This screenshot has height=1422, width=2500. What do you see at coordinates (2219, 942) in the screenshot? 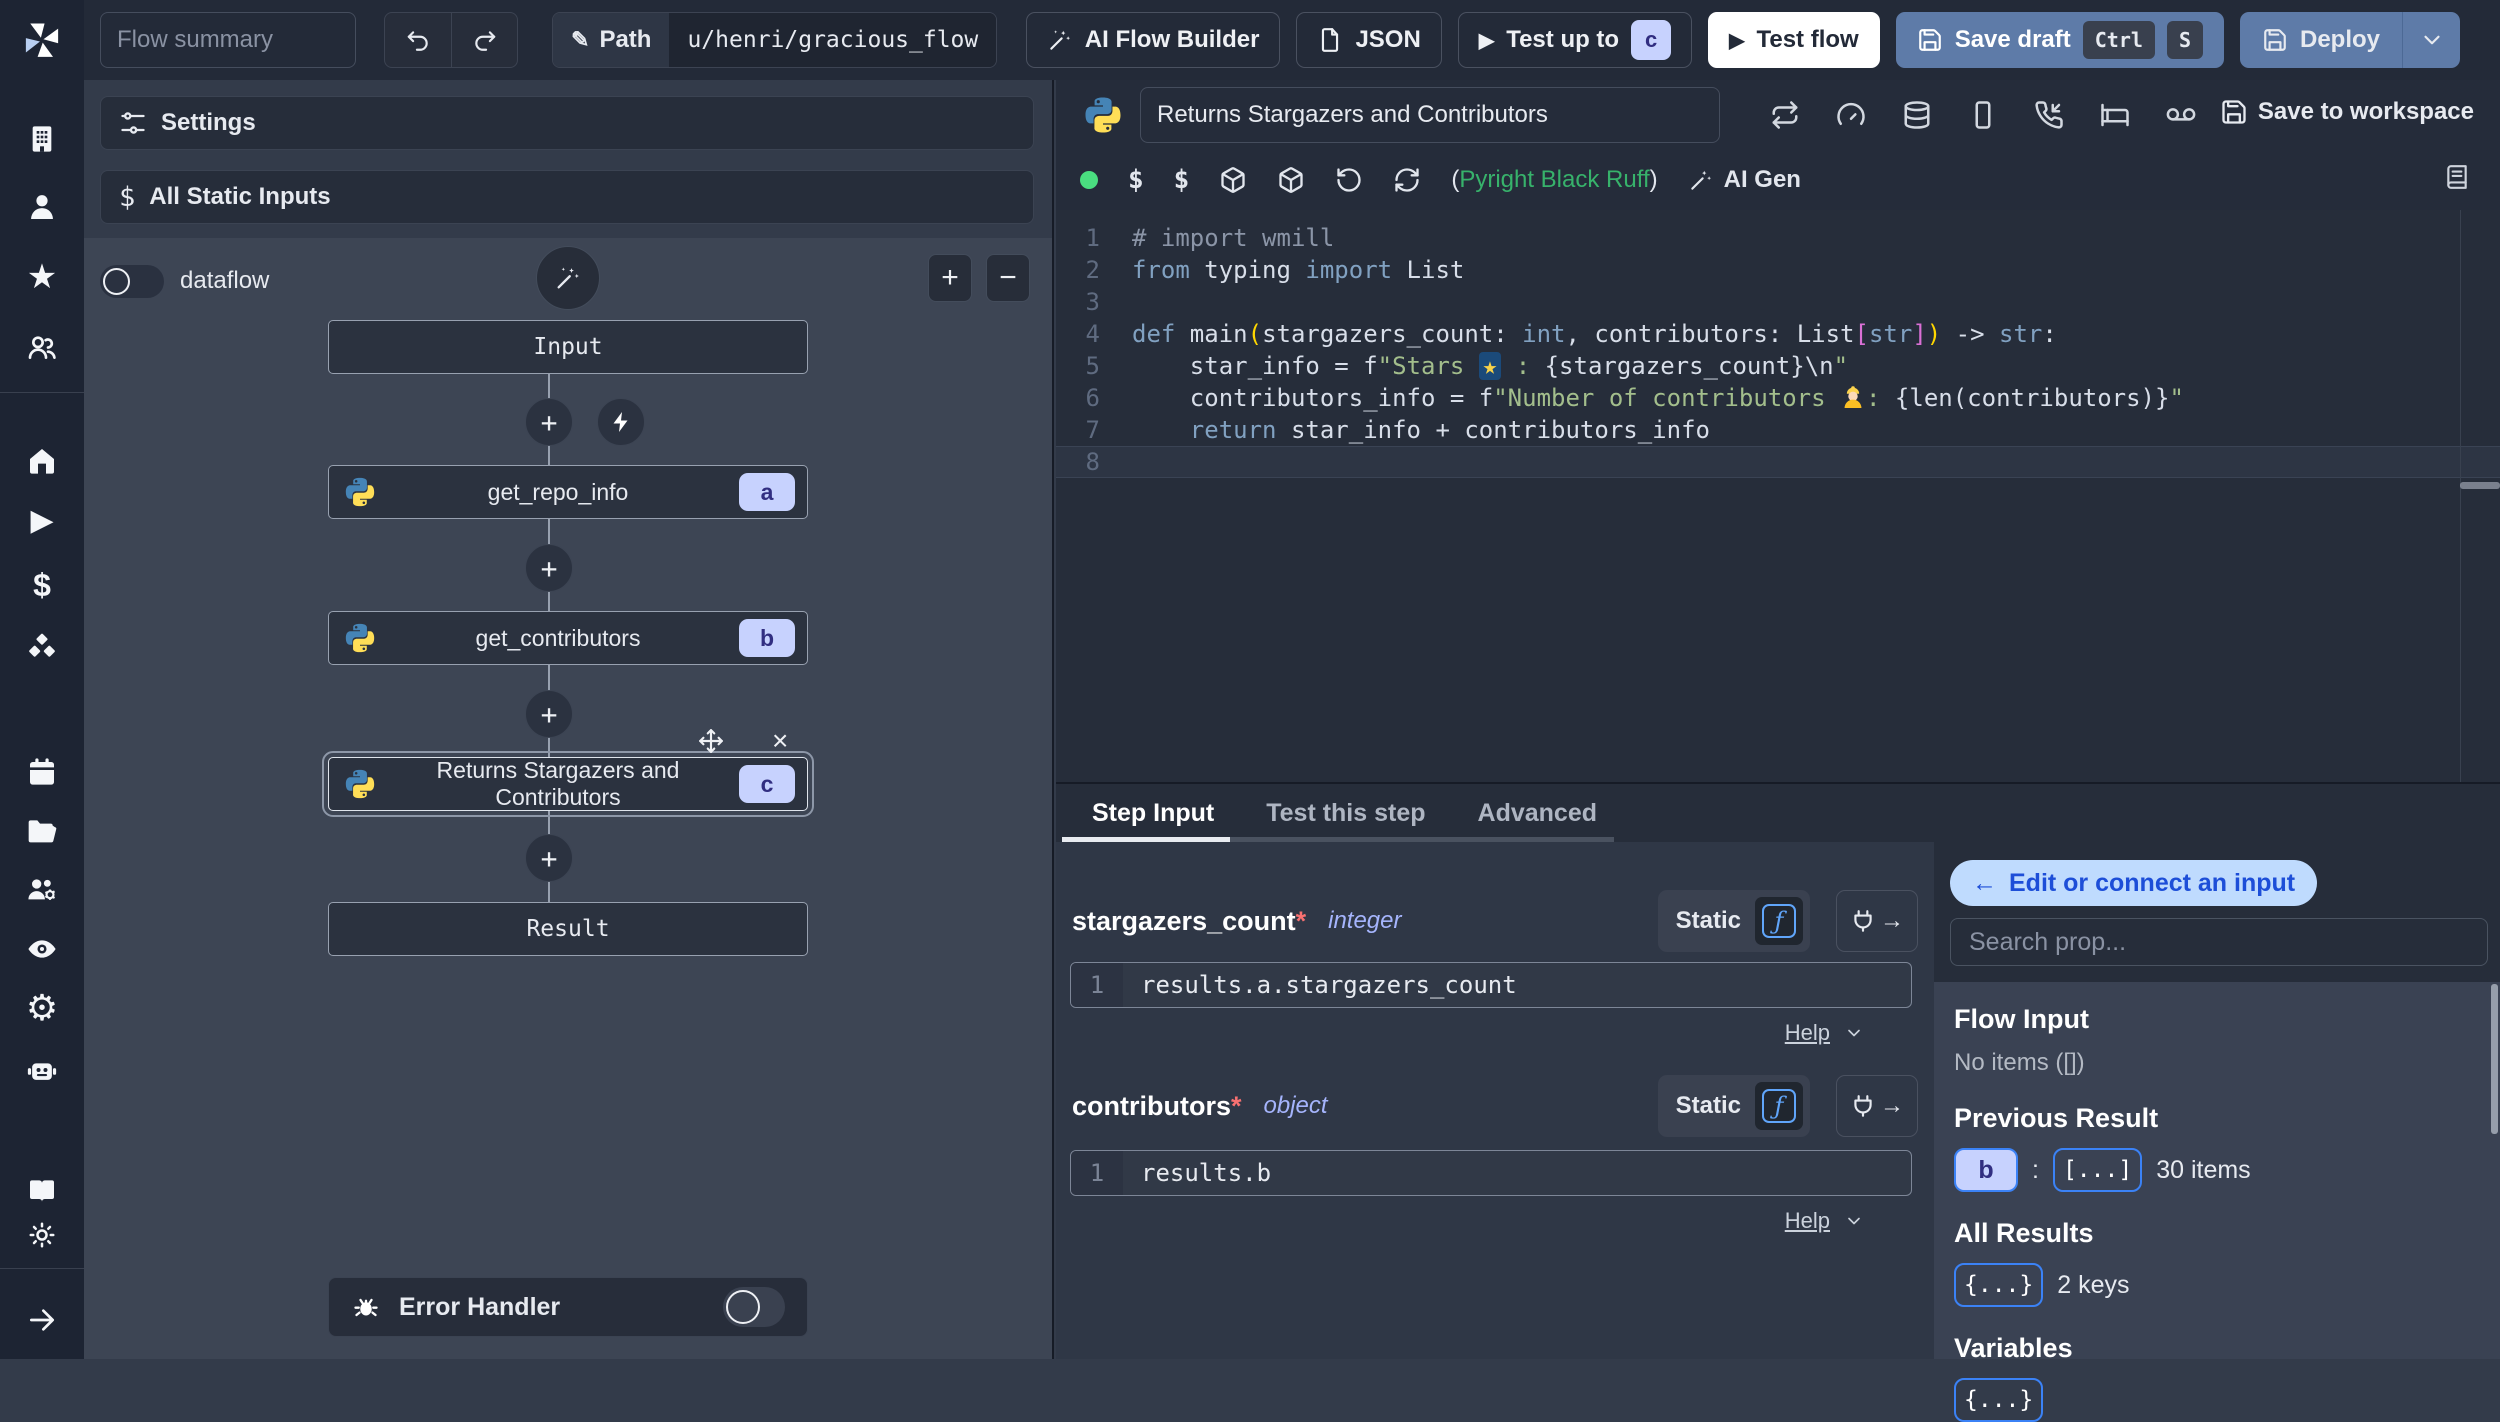
I see `search-prop-input` at bounding box center [2219, 942].